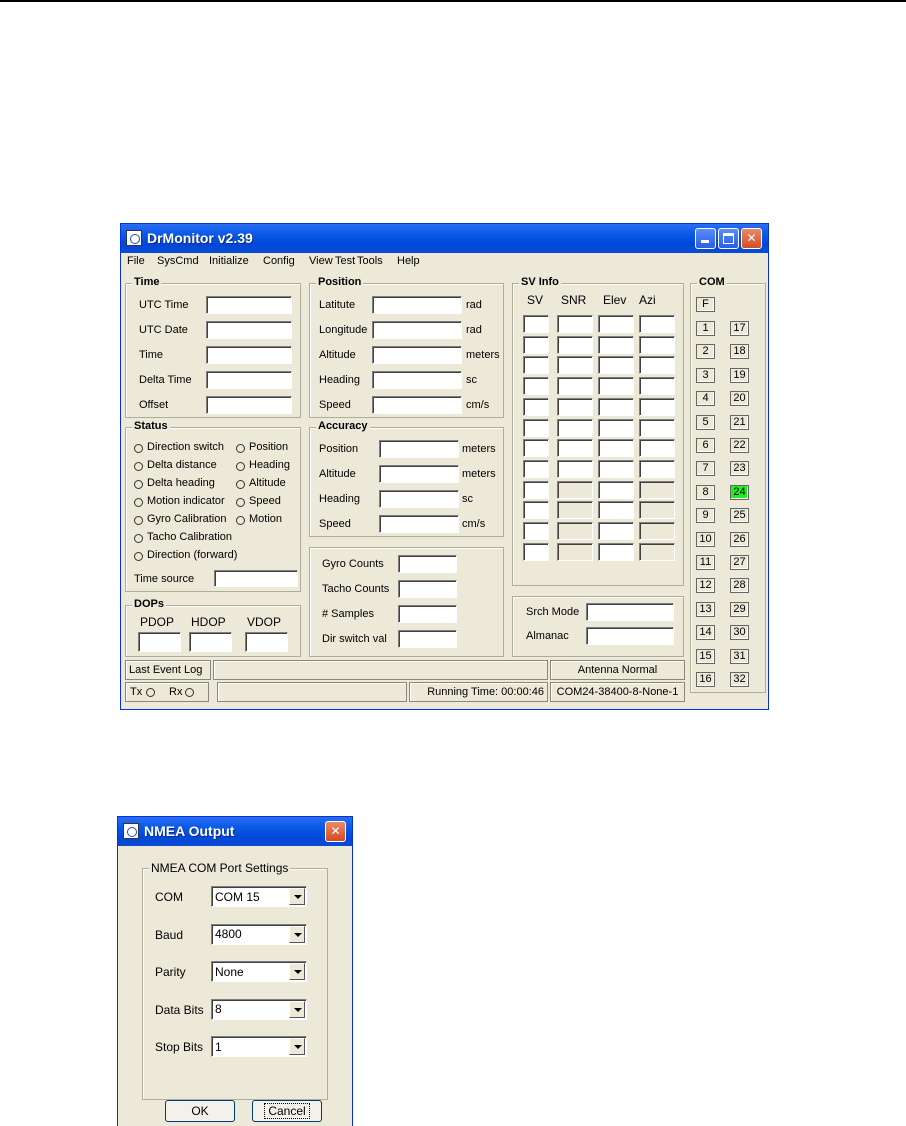 The height and width of the screenshot is (1126, 906). What do you see at coordinates (259, 934) in the screenshot?
I see `nmea-baud-select: 4800` at bounding box center [259, 934].